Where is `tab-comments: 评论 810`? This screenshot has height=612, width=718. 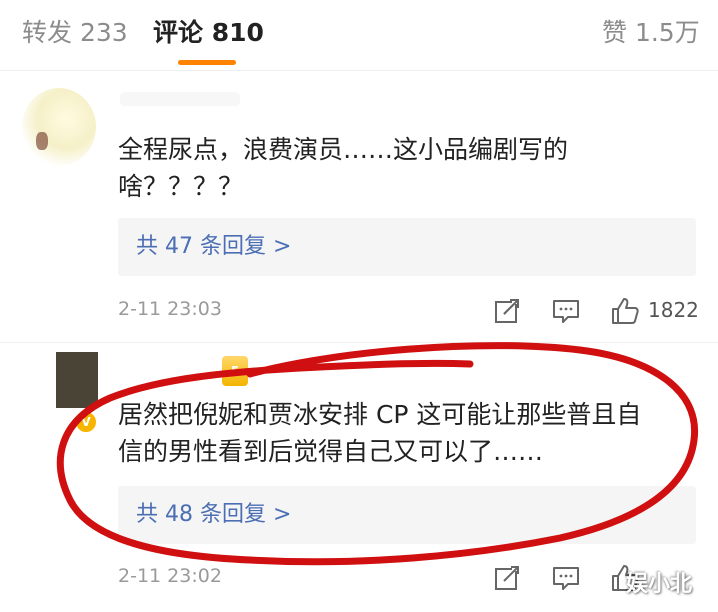 tab-comments: 评论 810 is located at coordinates (208, 33).